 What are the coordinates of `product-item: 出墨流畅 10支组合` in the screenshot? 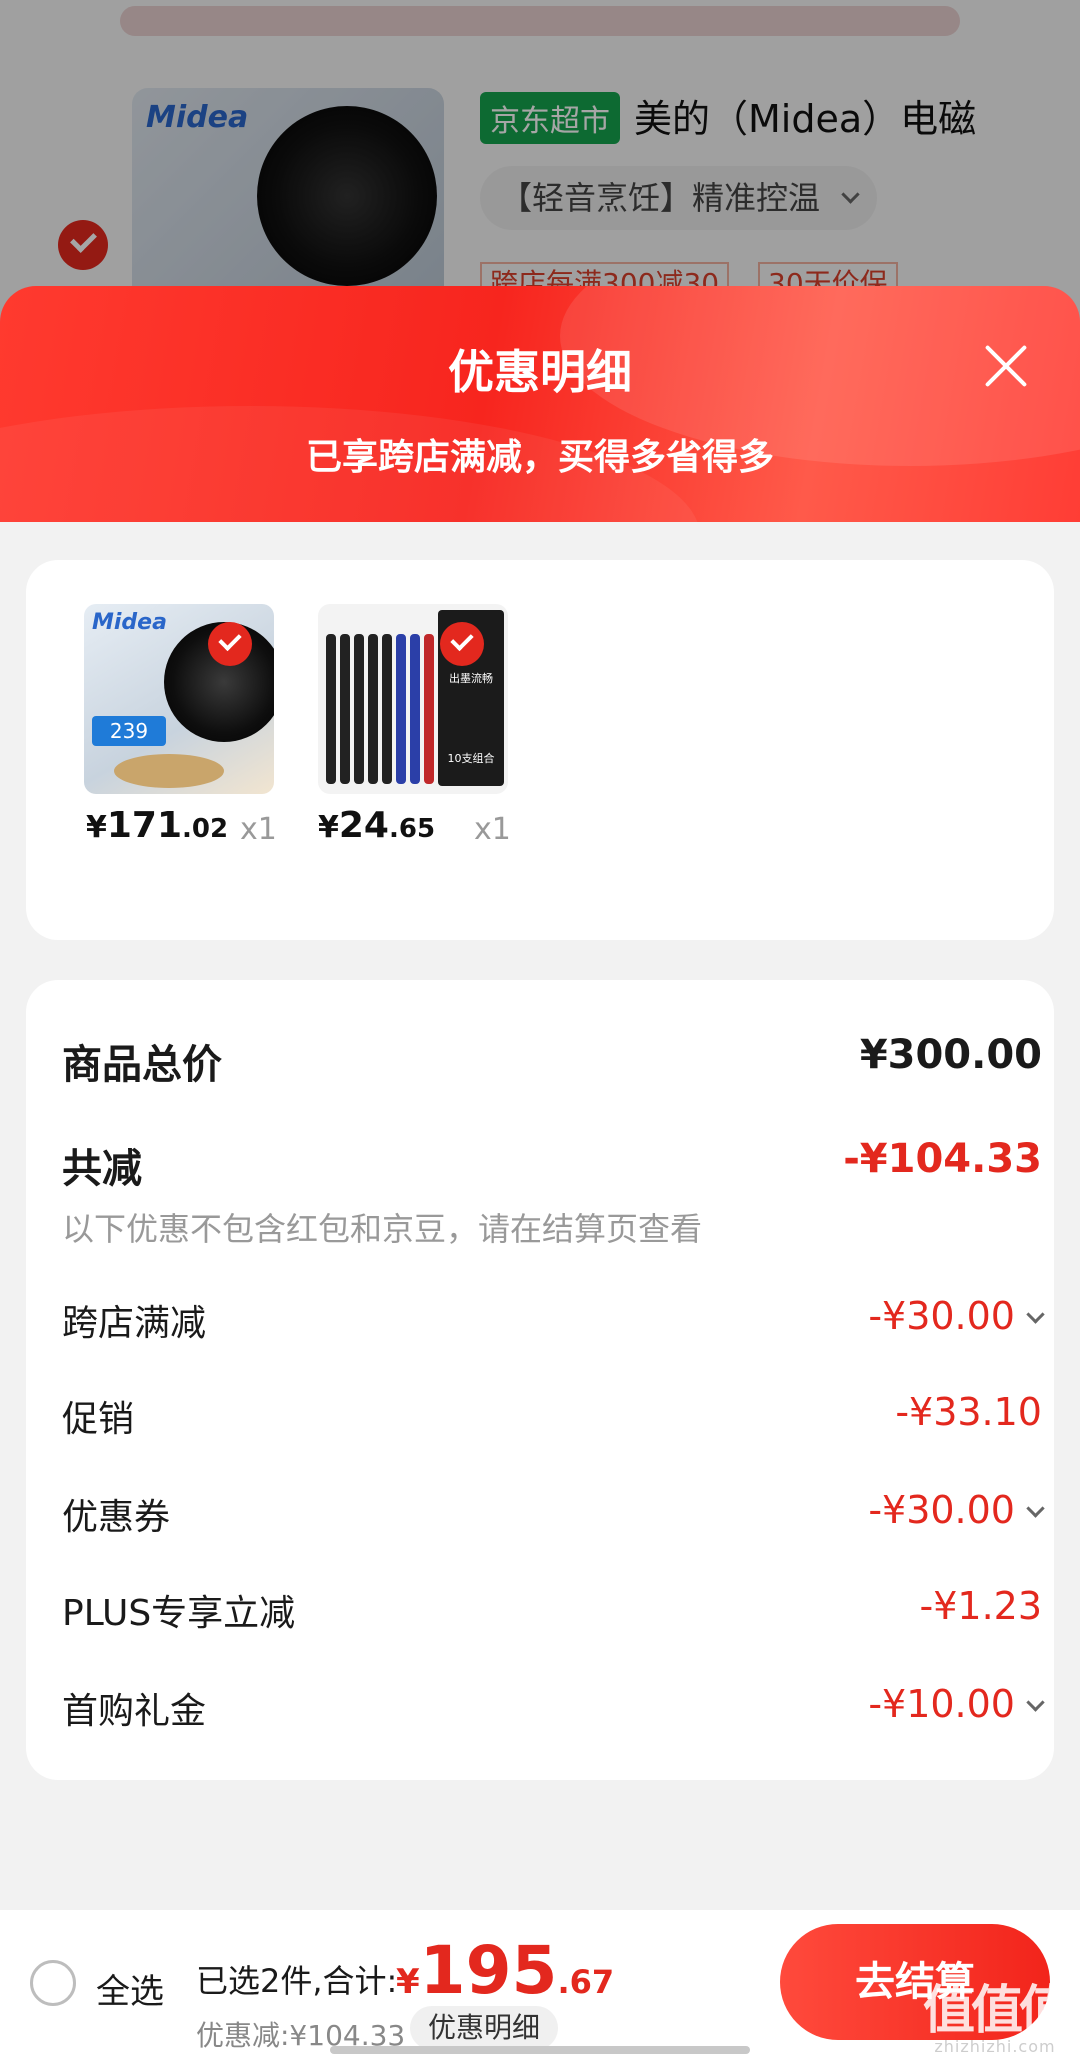 It's located at (413, 699).